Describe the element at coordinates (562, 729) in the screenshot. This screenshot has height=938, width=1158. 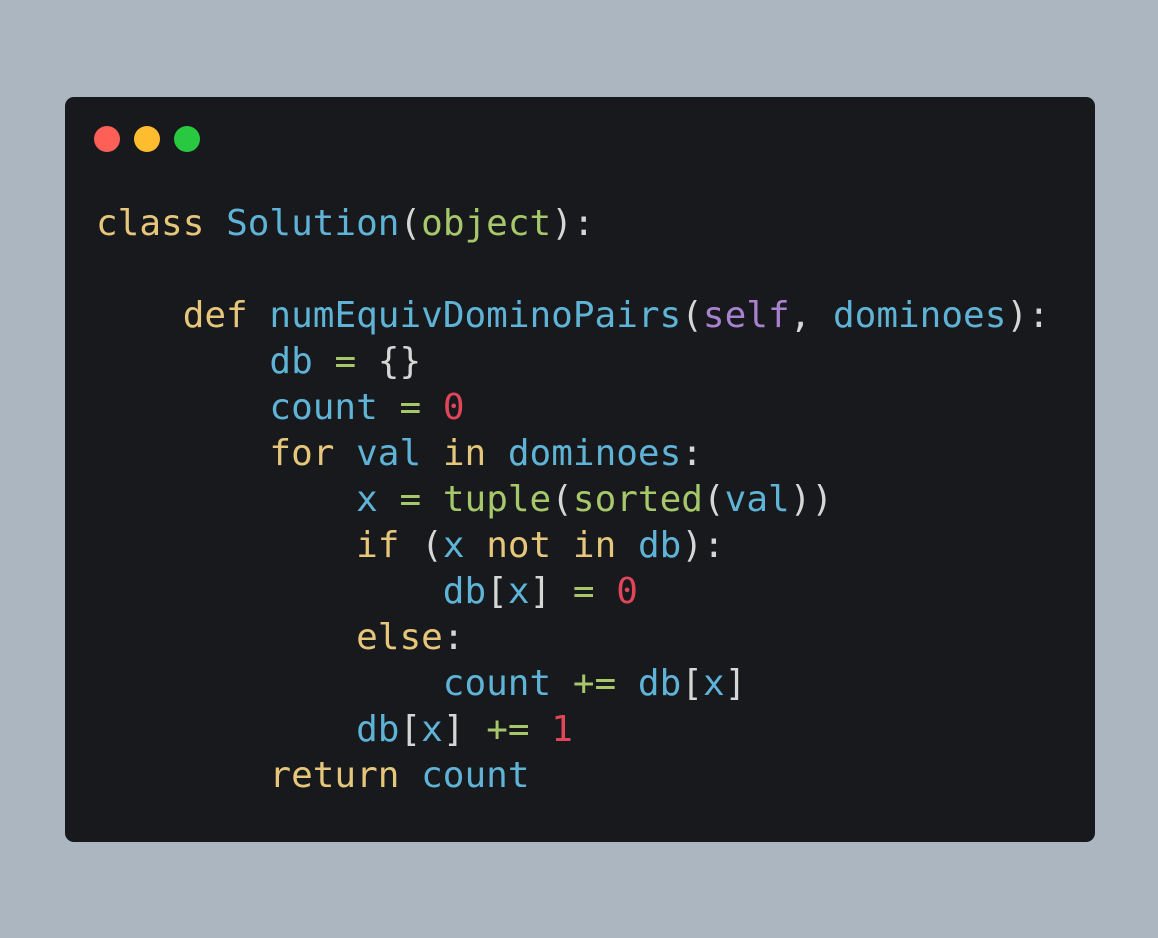
I see `code-token-number: 1` at that location.